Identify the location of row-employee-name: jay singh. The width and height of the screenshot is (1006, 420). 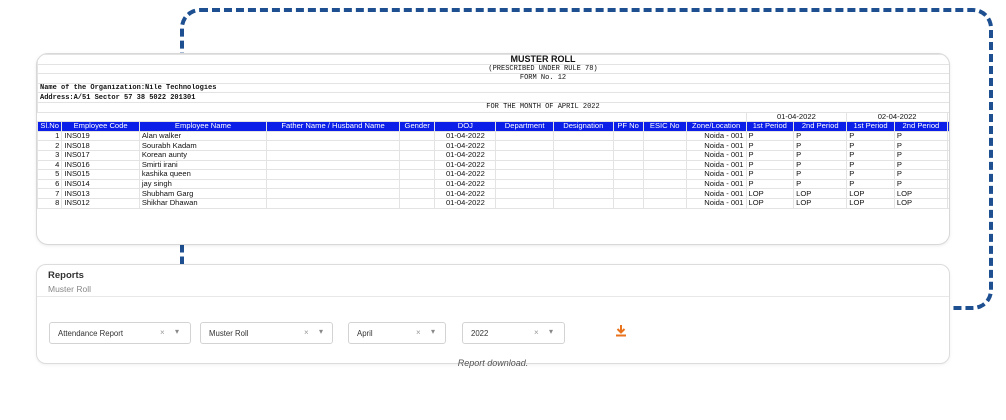
(203, 184).